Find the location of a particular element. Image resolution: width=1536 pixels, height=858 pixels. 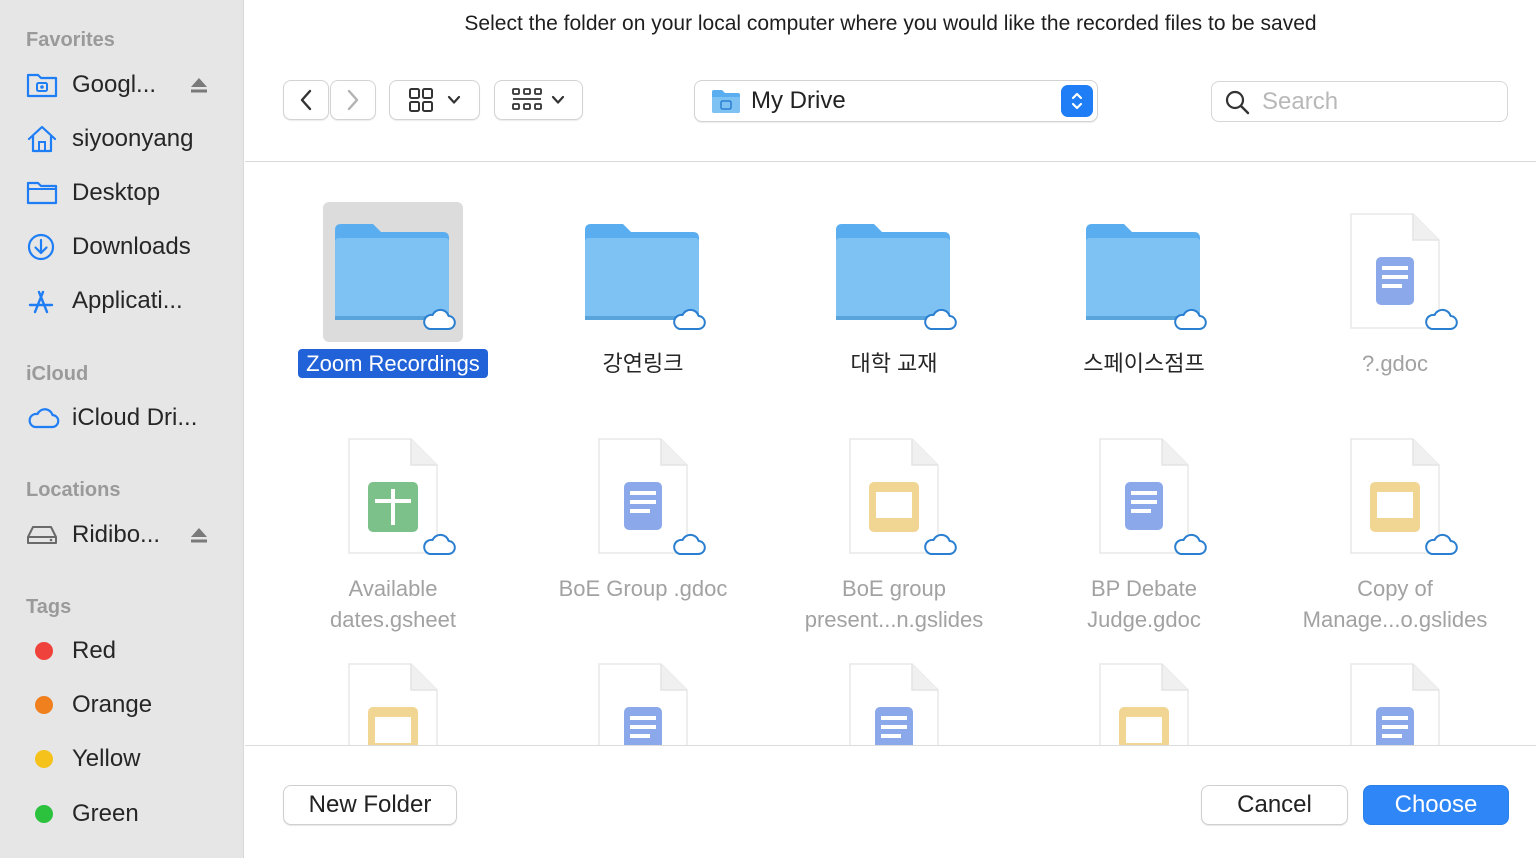

file-item: BoE group present...n.gslides is located at coordinates (894, 509).